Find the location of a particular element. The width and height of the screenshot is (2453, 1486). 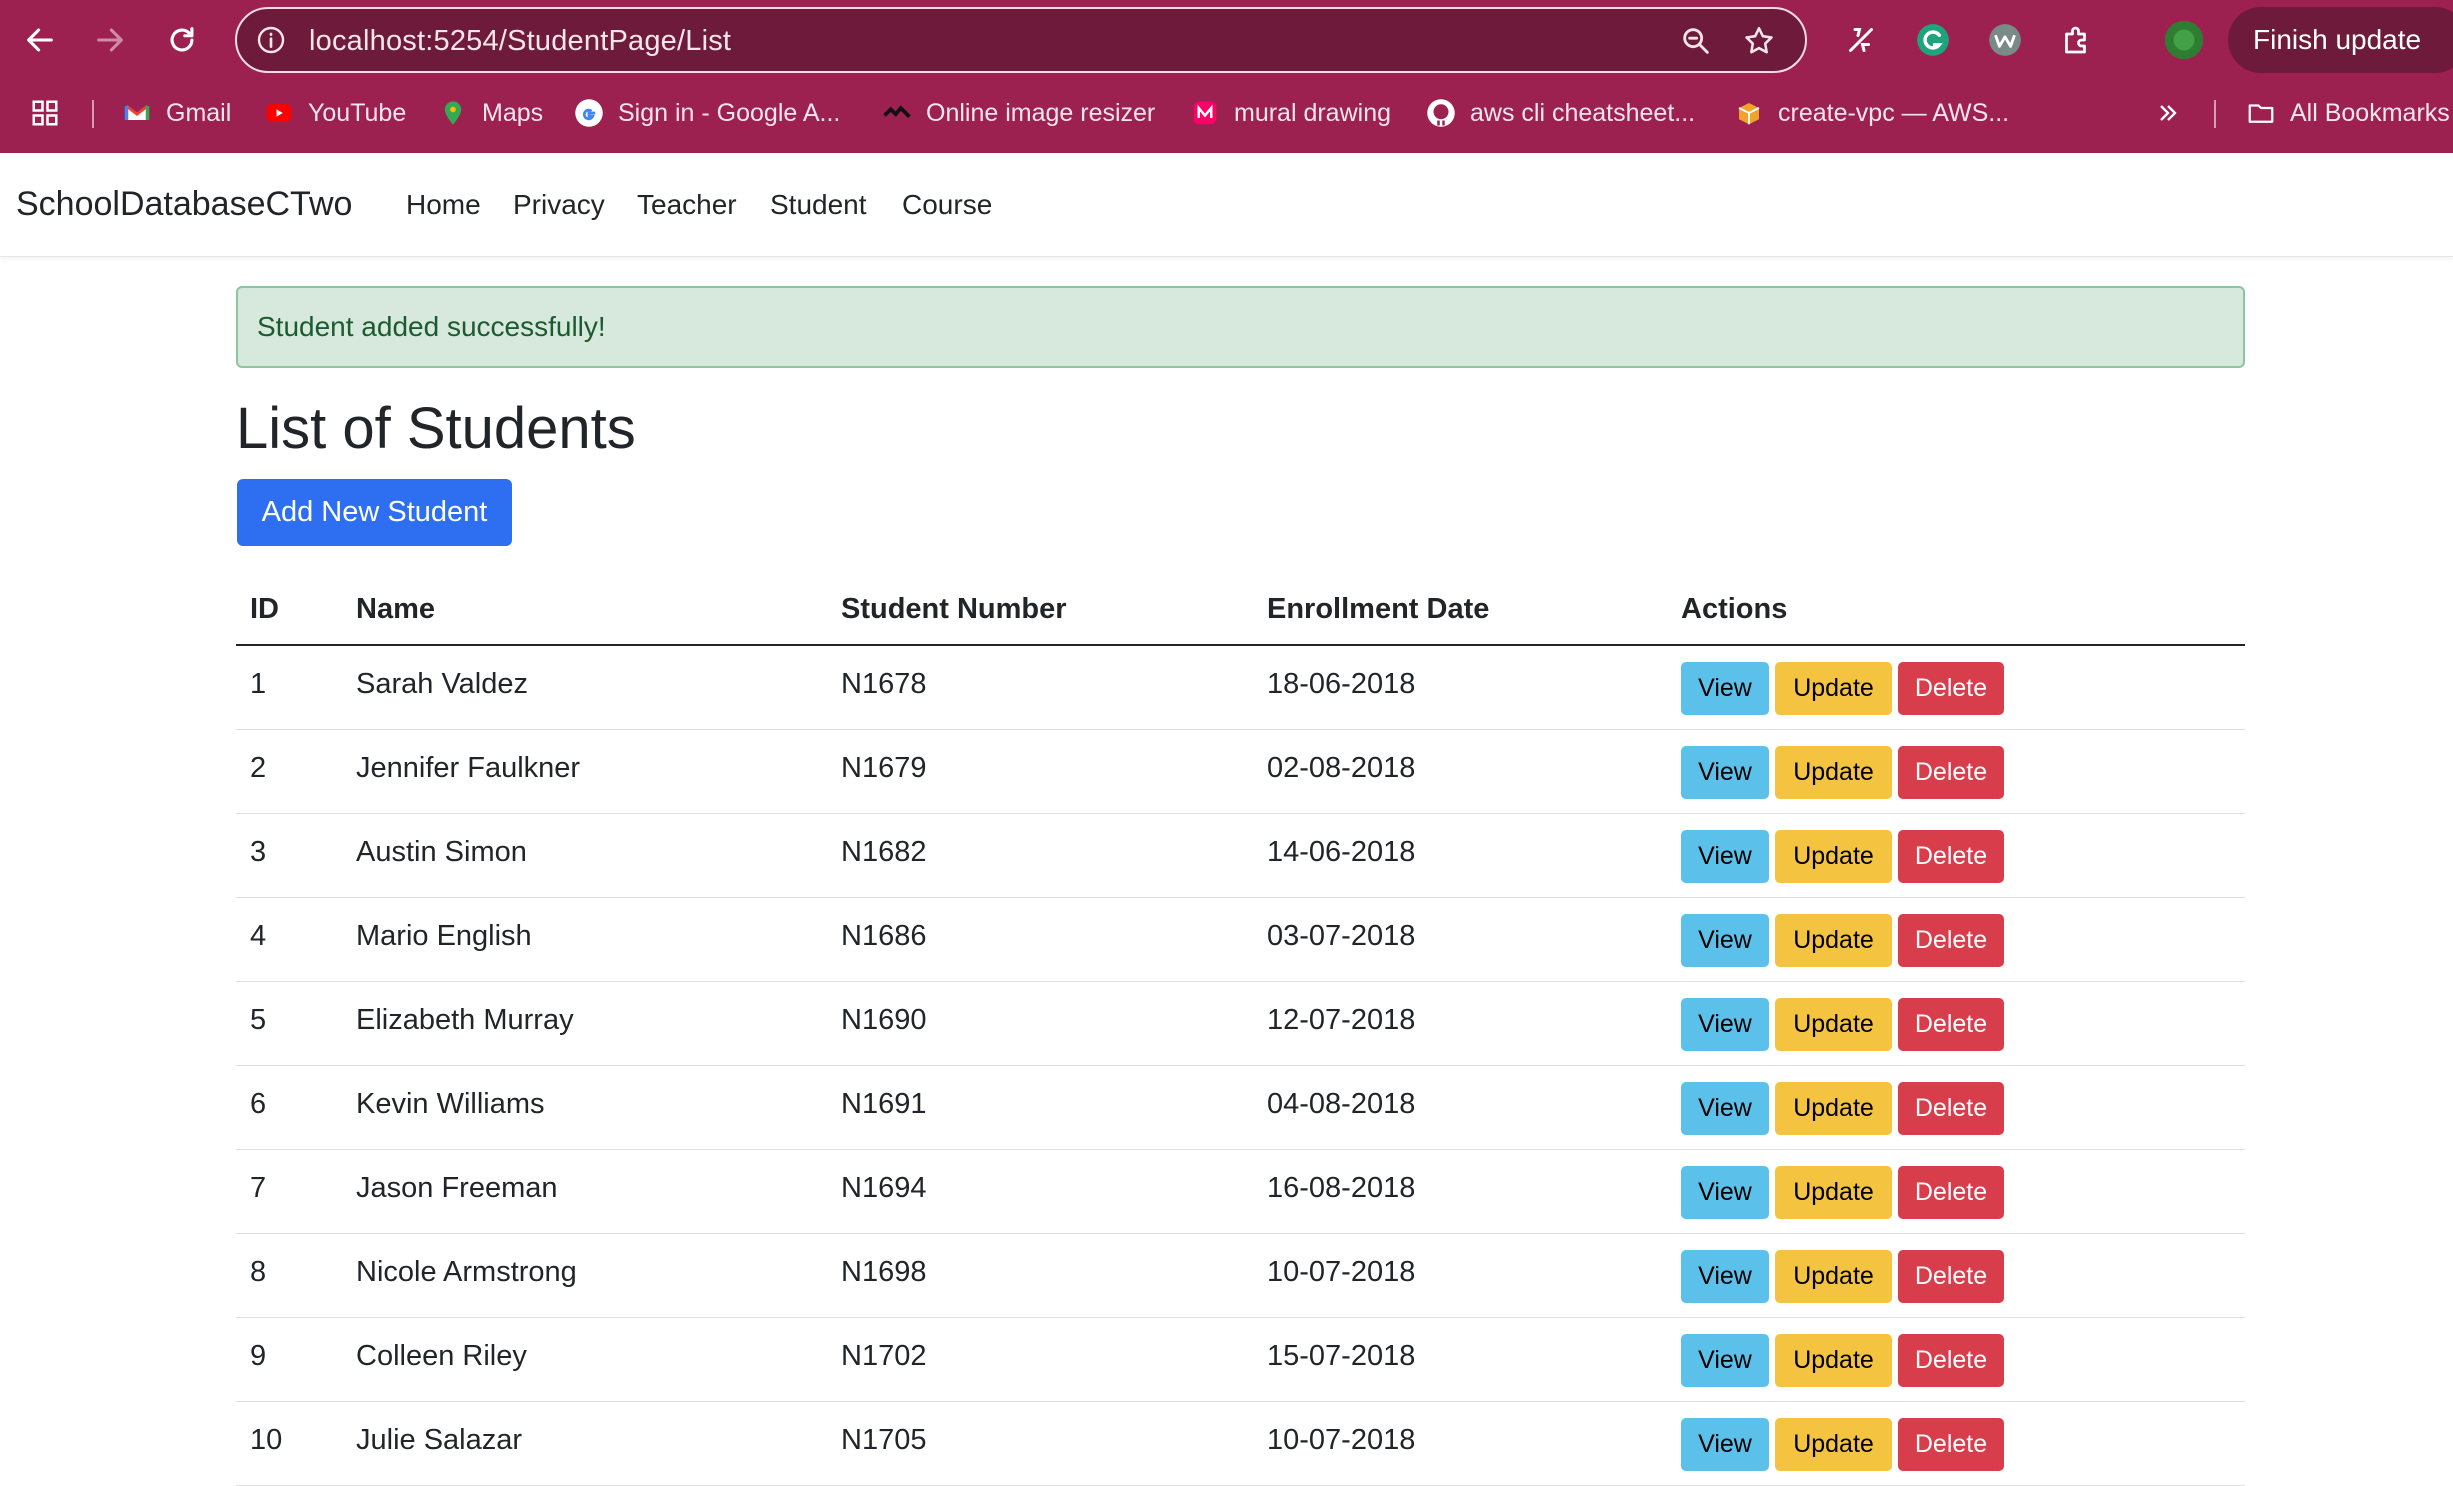

cell-id: 3 is located at coordinates (258, 852).